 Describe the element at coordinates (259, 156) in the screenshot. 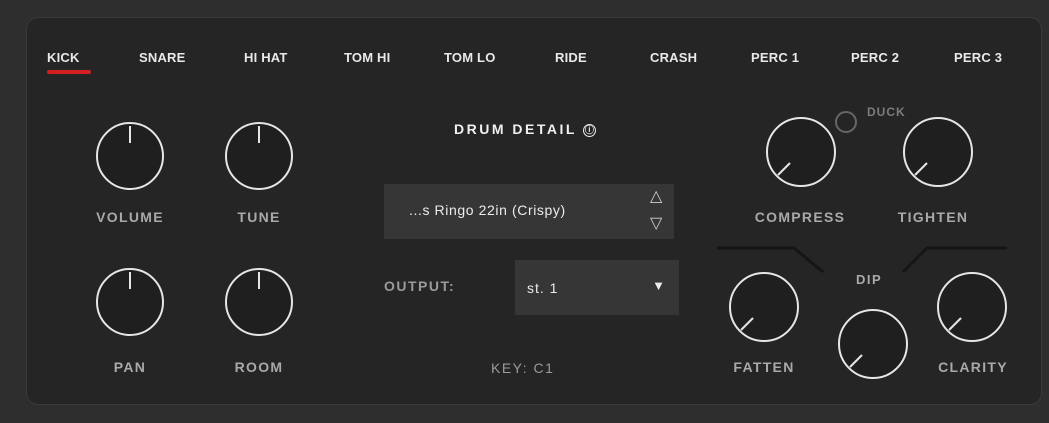

I see `tune-knob` at that location.